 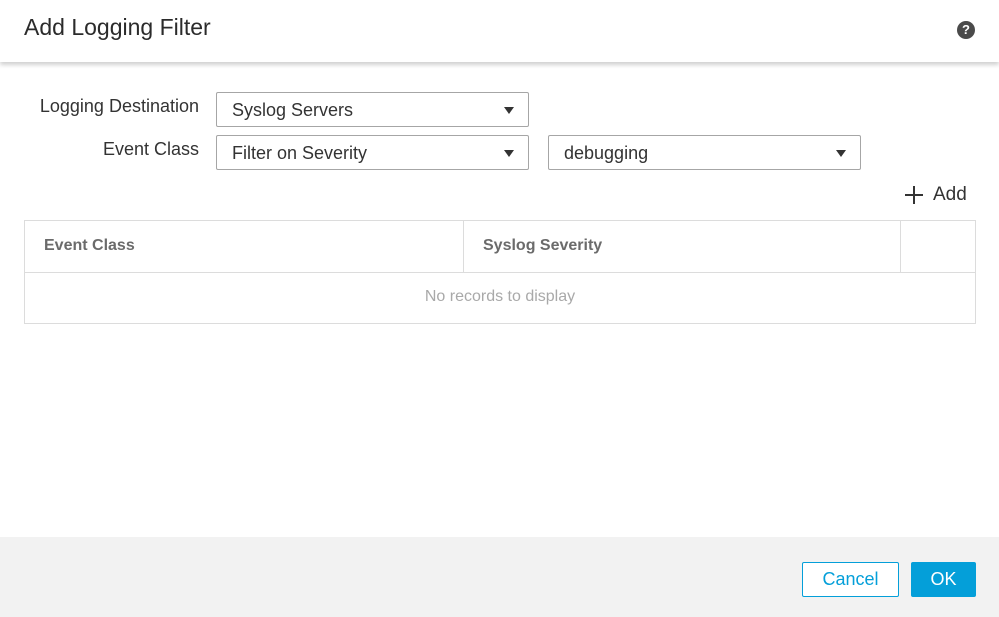 I want to click on add-label: Add, so click(x=950, y=194).